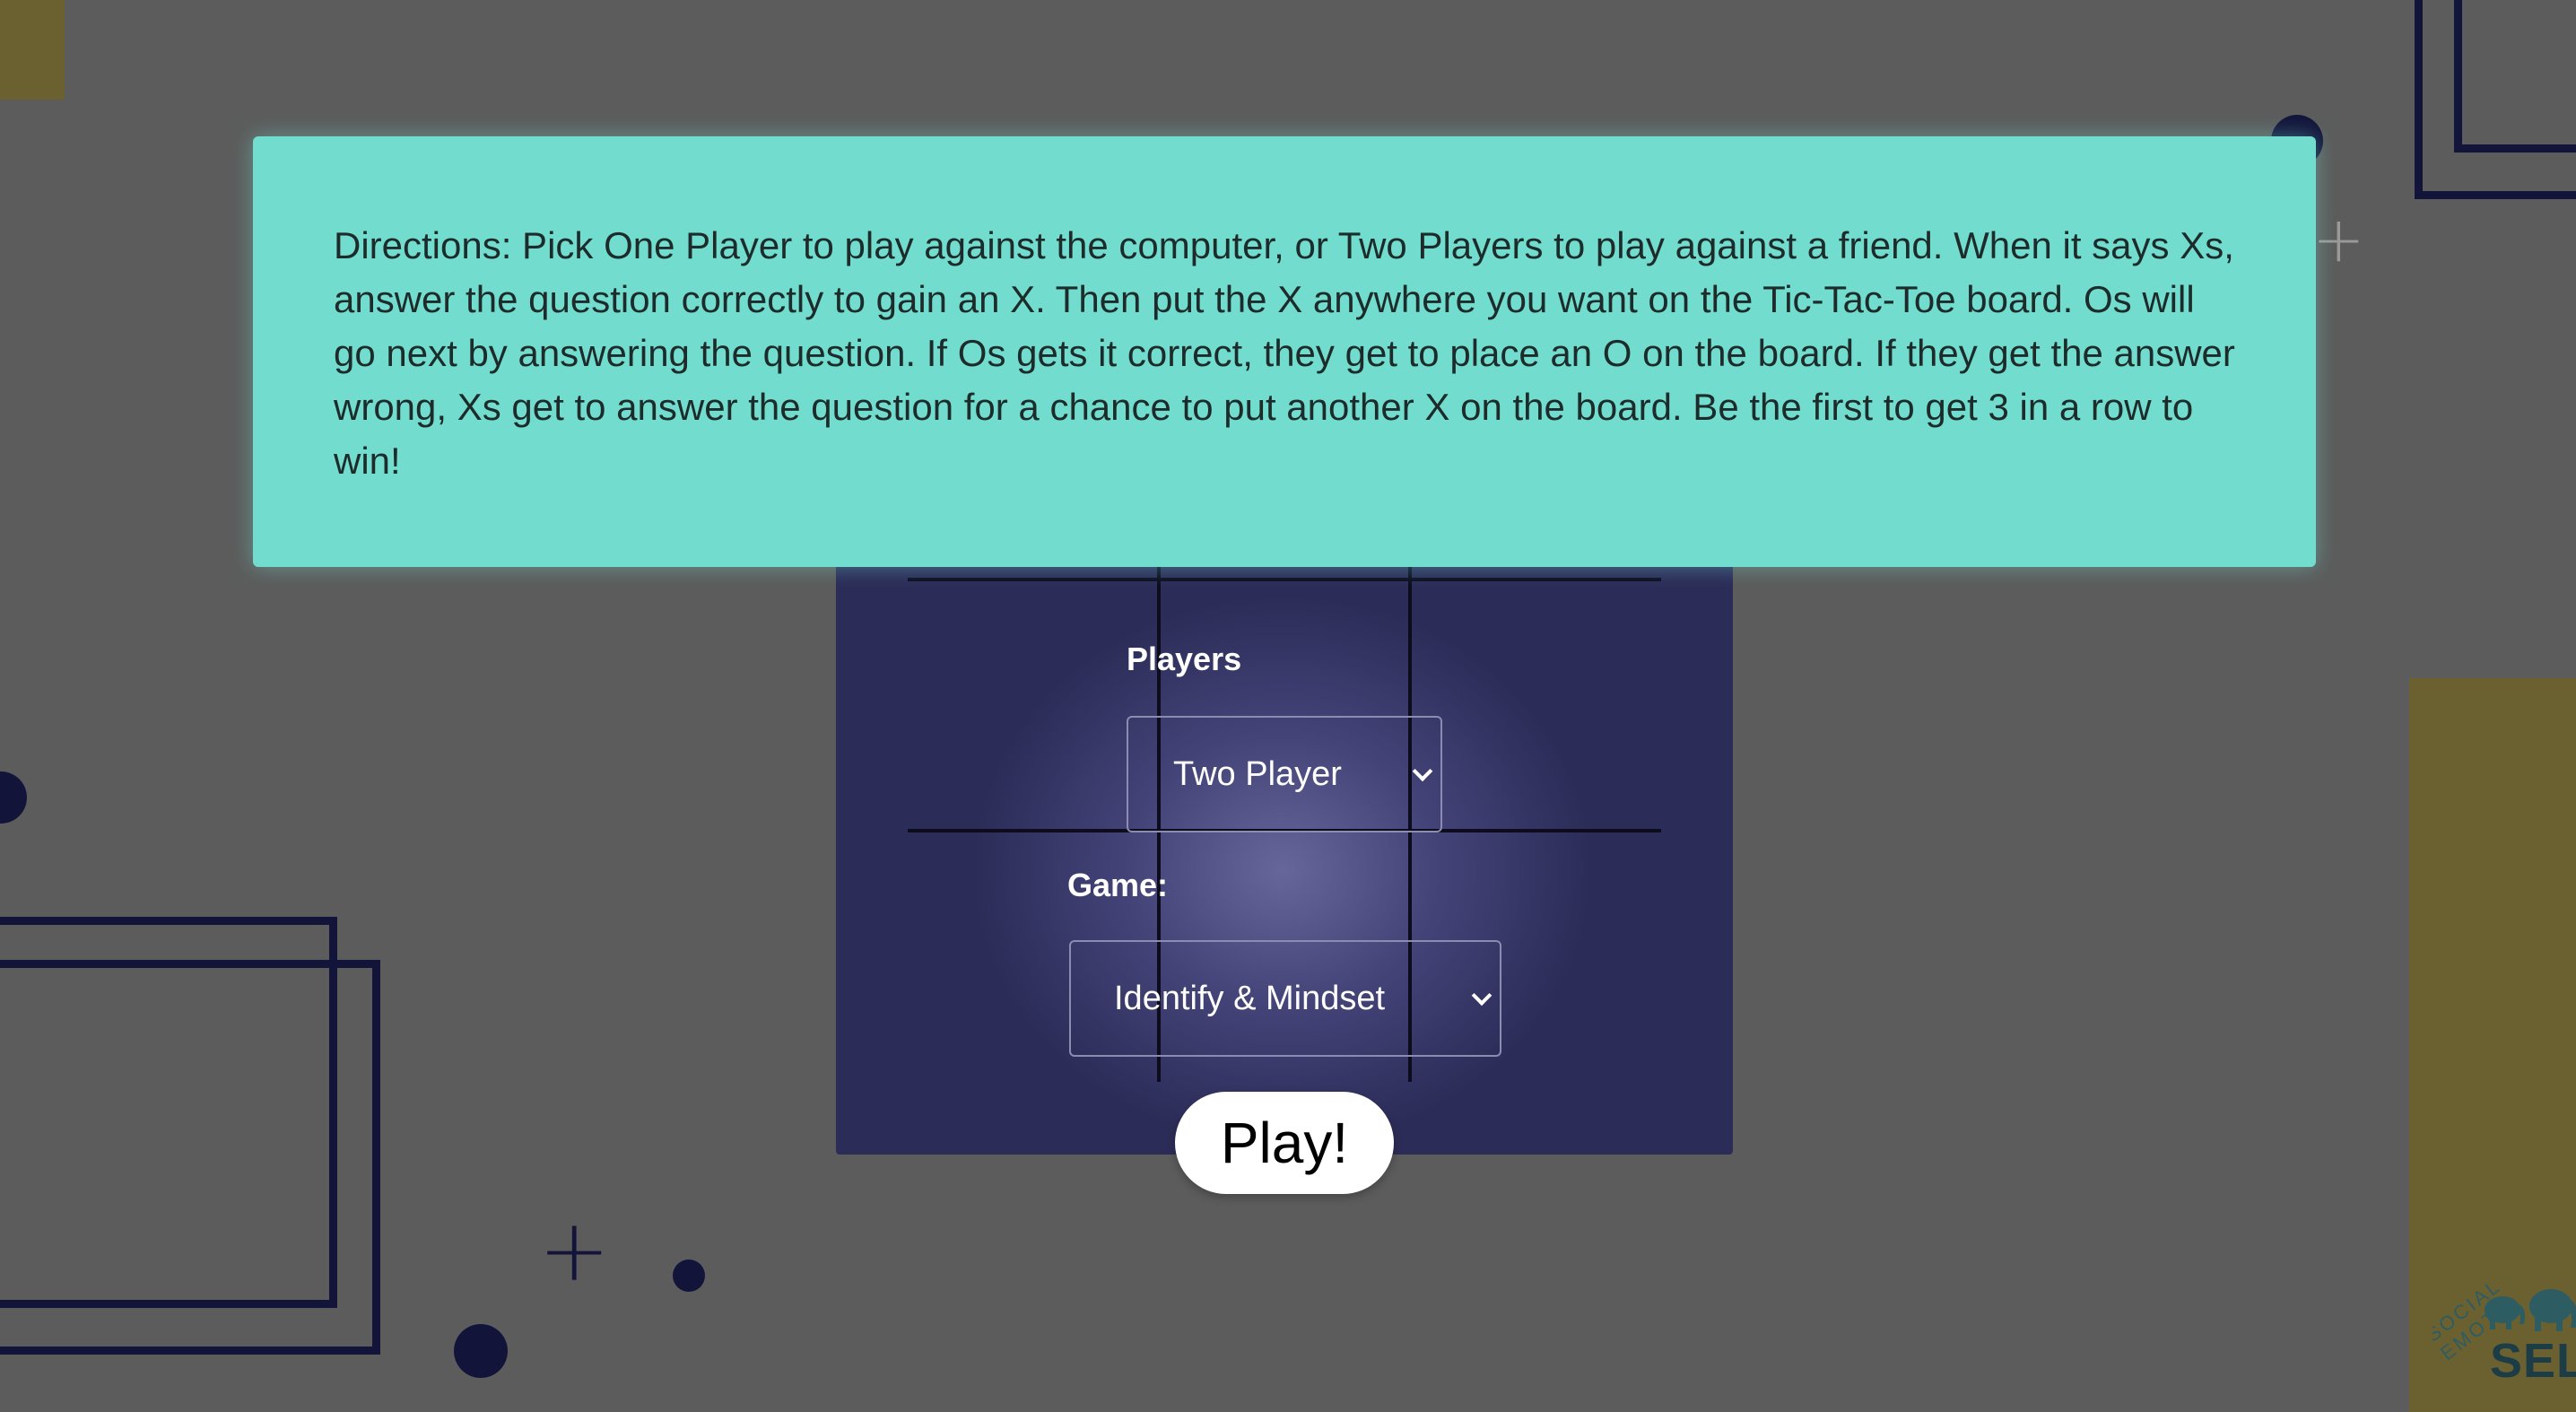 This screenshot has width=2576, height=1412. I want to click on decor-dot-left, so click(13, 797).